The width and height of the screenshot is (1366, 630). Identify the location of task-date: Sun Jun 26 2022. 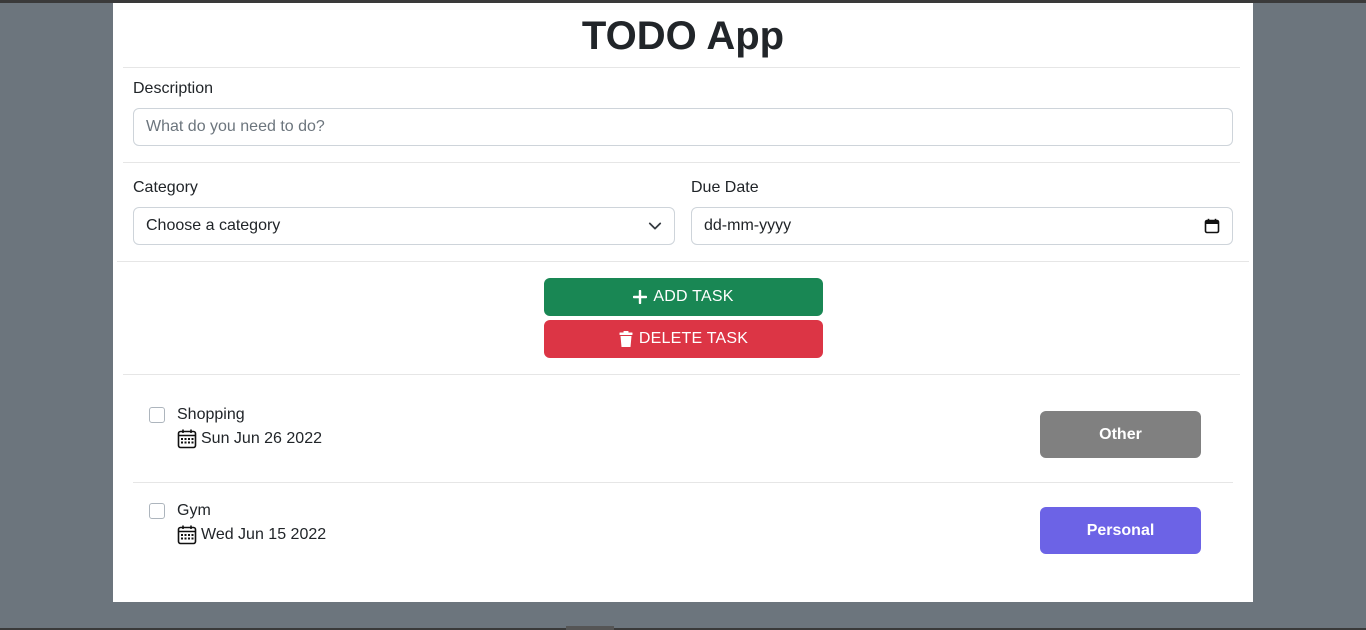
(249, 439).